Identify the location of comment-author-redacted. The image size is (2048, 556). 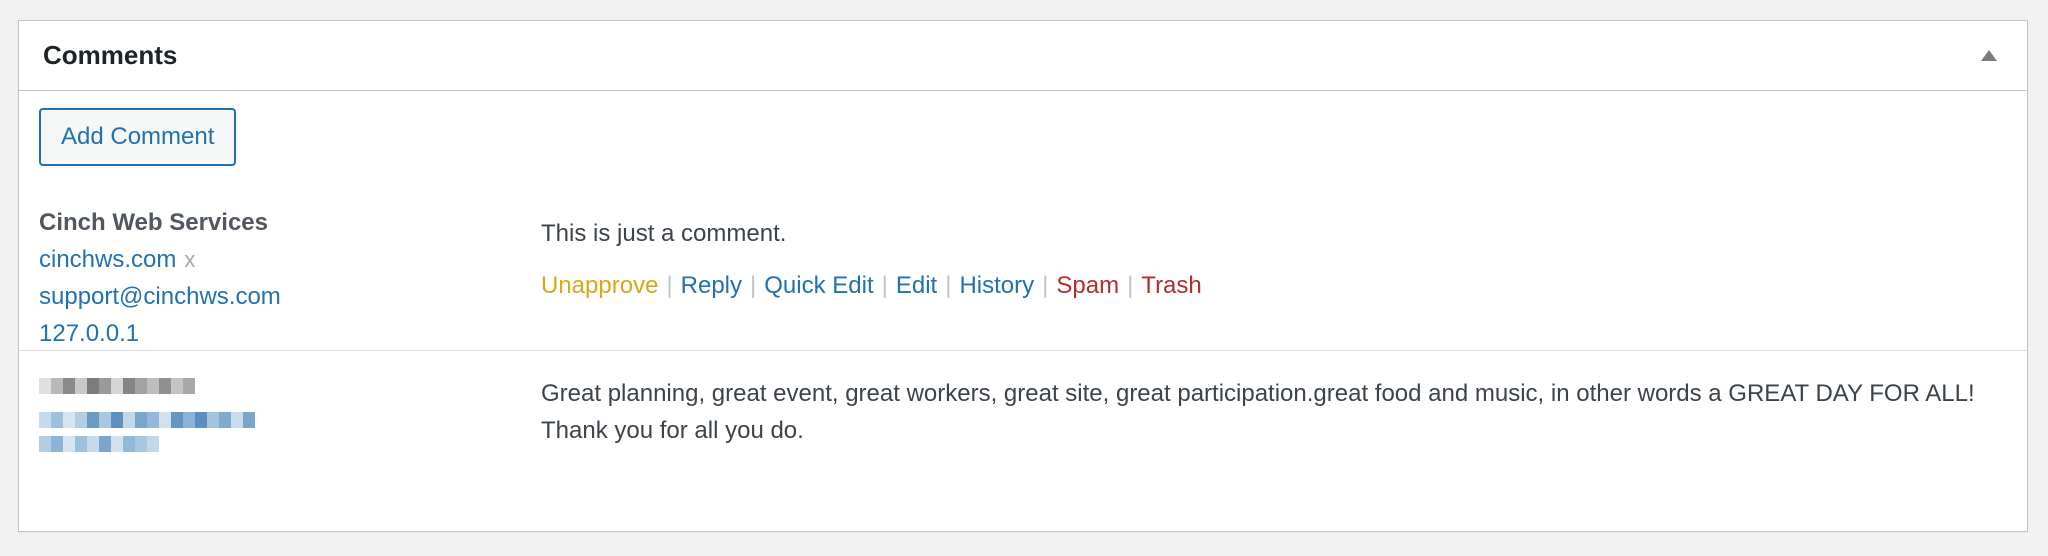
(269, 419).